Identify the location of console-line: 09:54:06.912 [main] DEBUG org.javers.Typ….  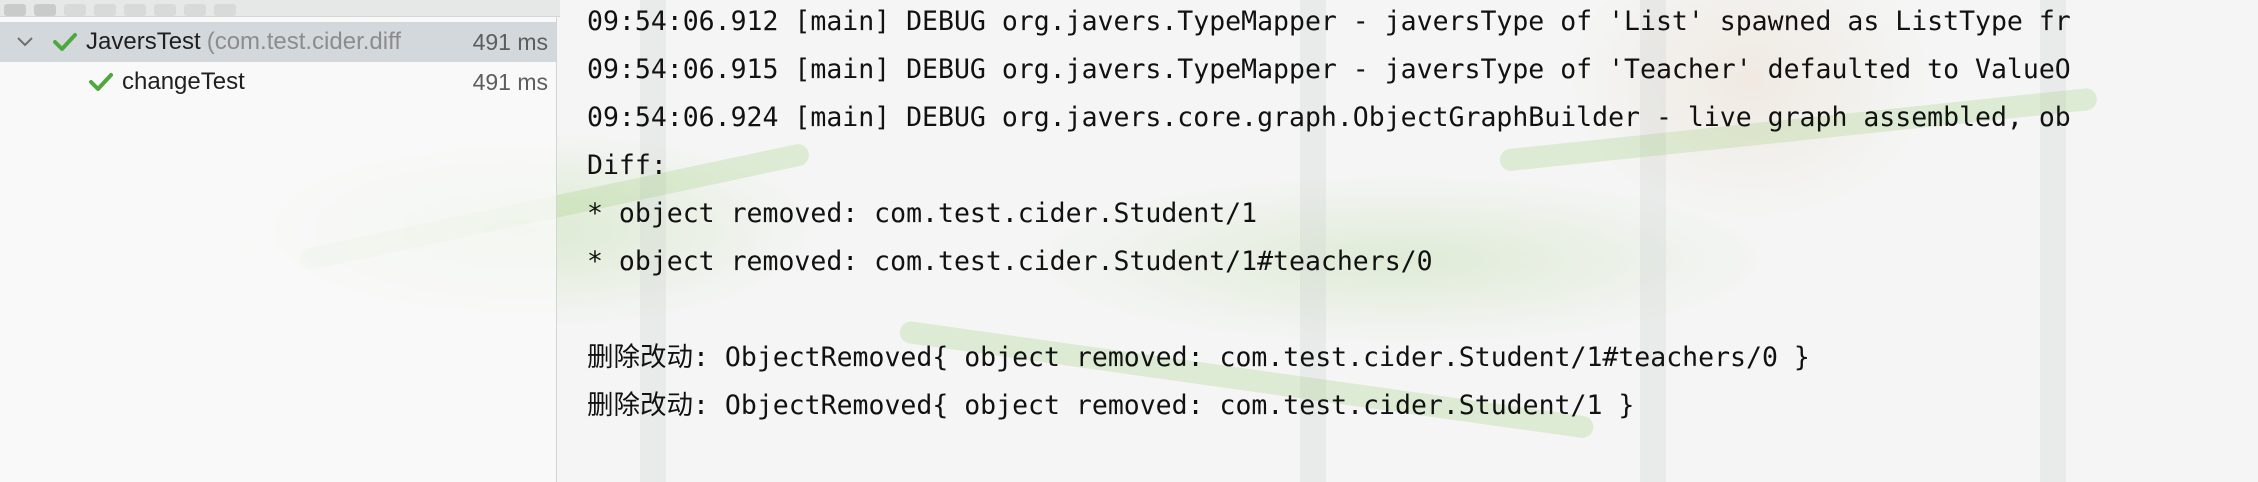
(1329, 21).